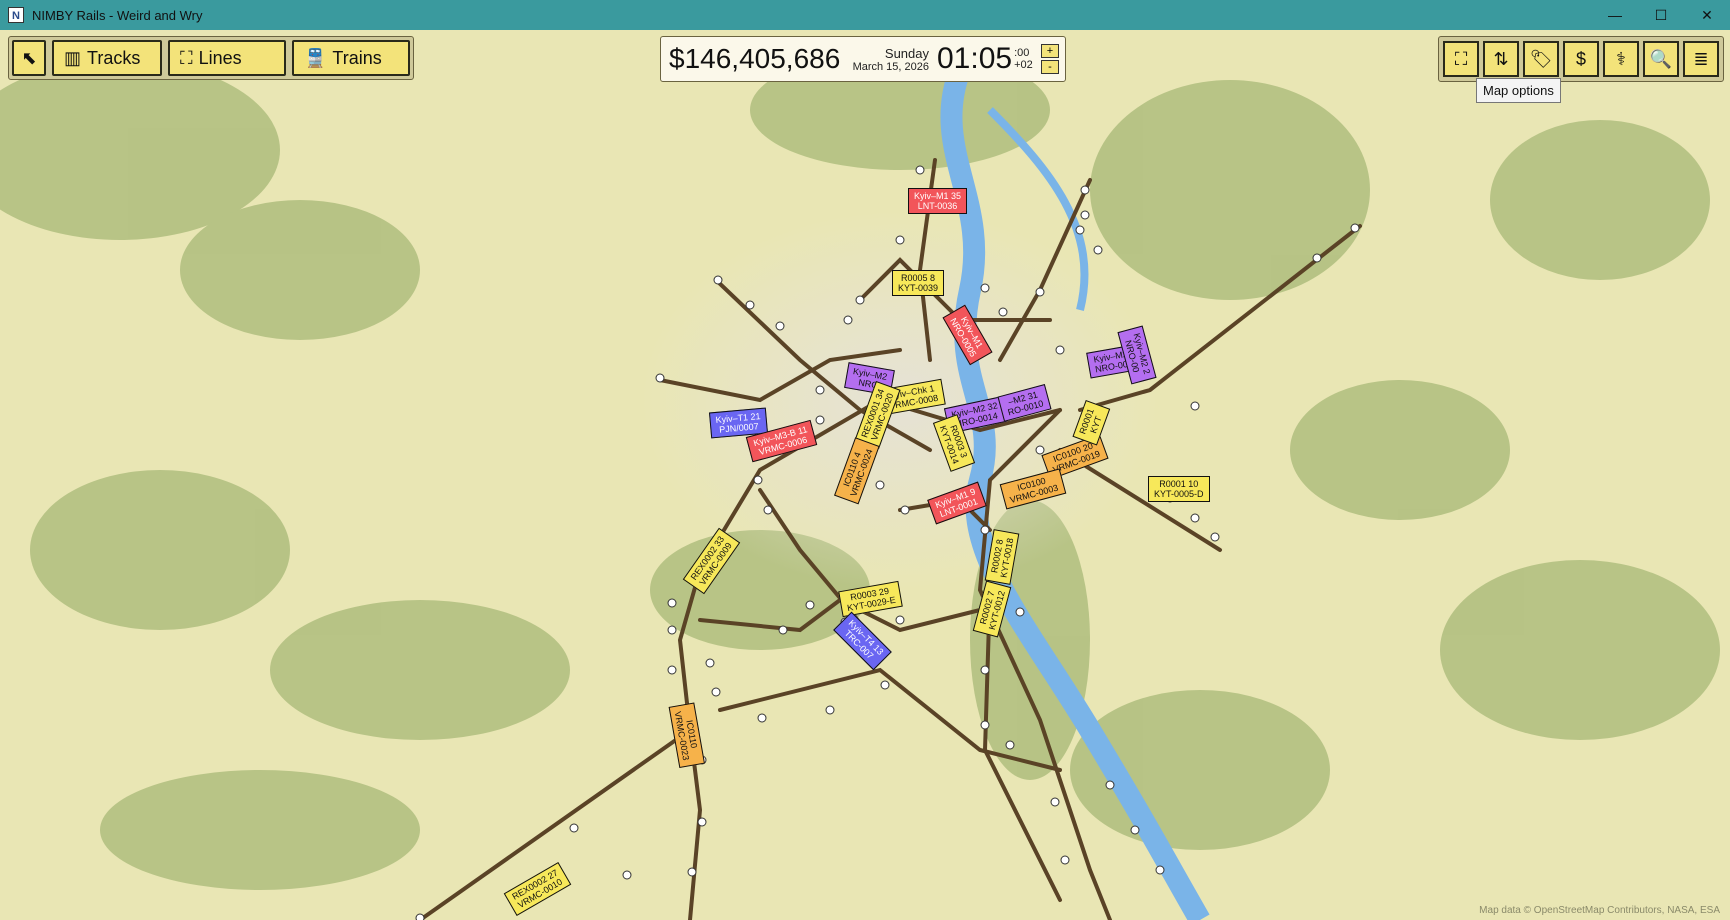 The height and width of the screenshot is (920, 1730). What do you see at coordinates (220, 57) in the screenshot?
I see `lines-label: Lines` at bounding box center [220, 57].